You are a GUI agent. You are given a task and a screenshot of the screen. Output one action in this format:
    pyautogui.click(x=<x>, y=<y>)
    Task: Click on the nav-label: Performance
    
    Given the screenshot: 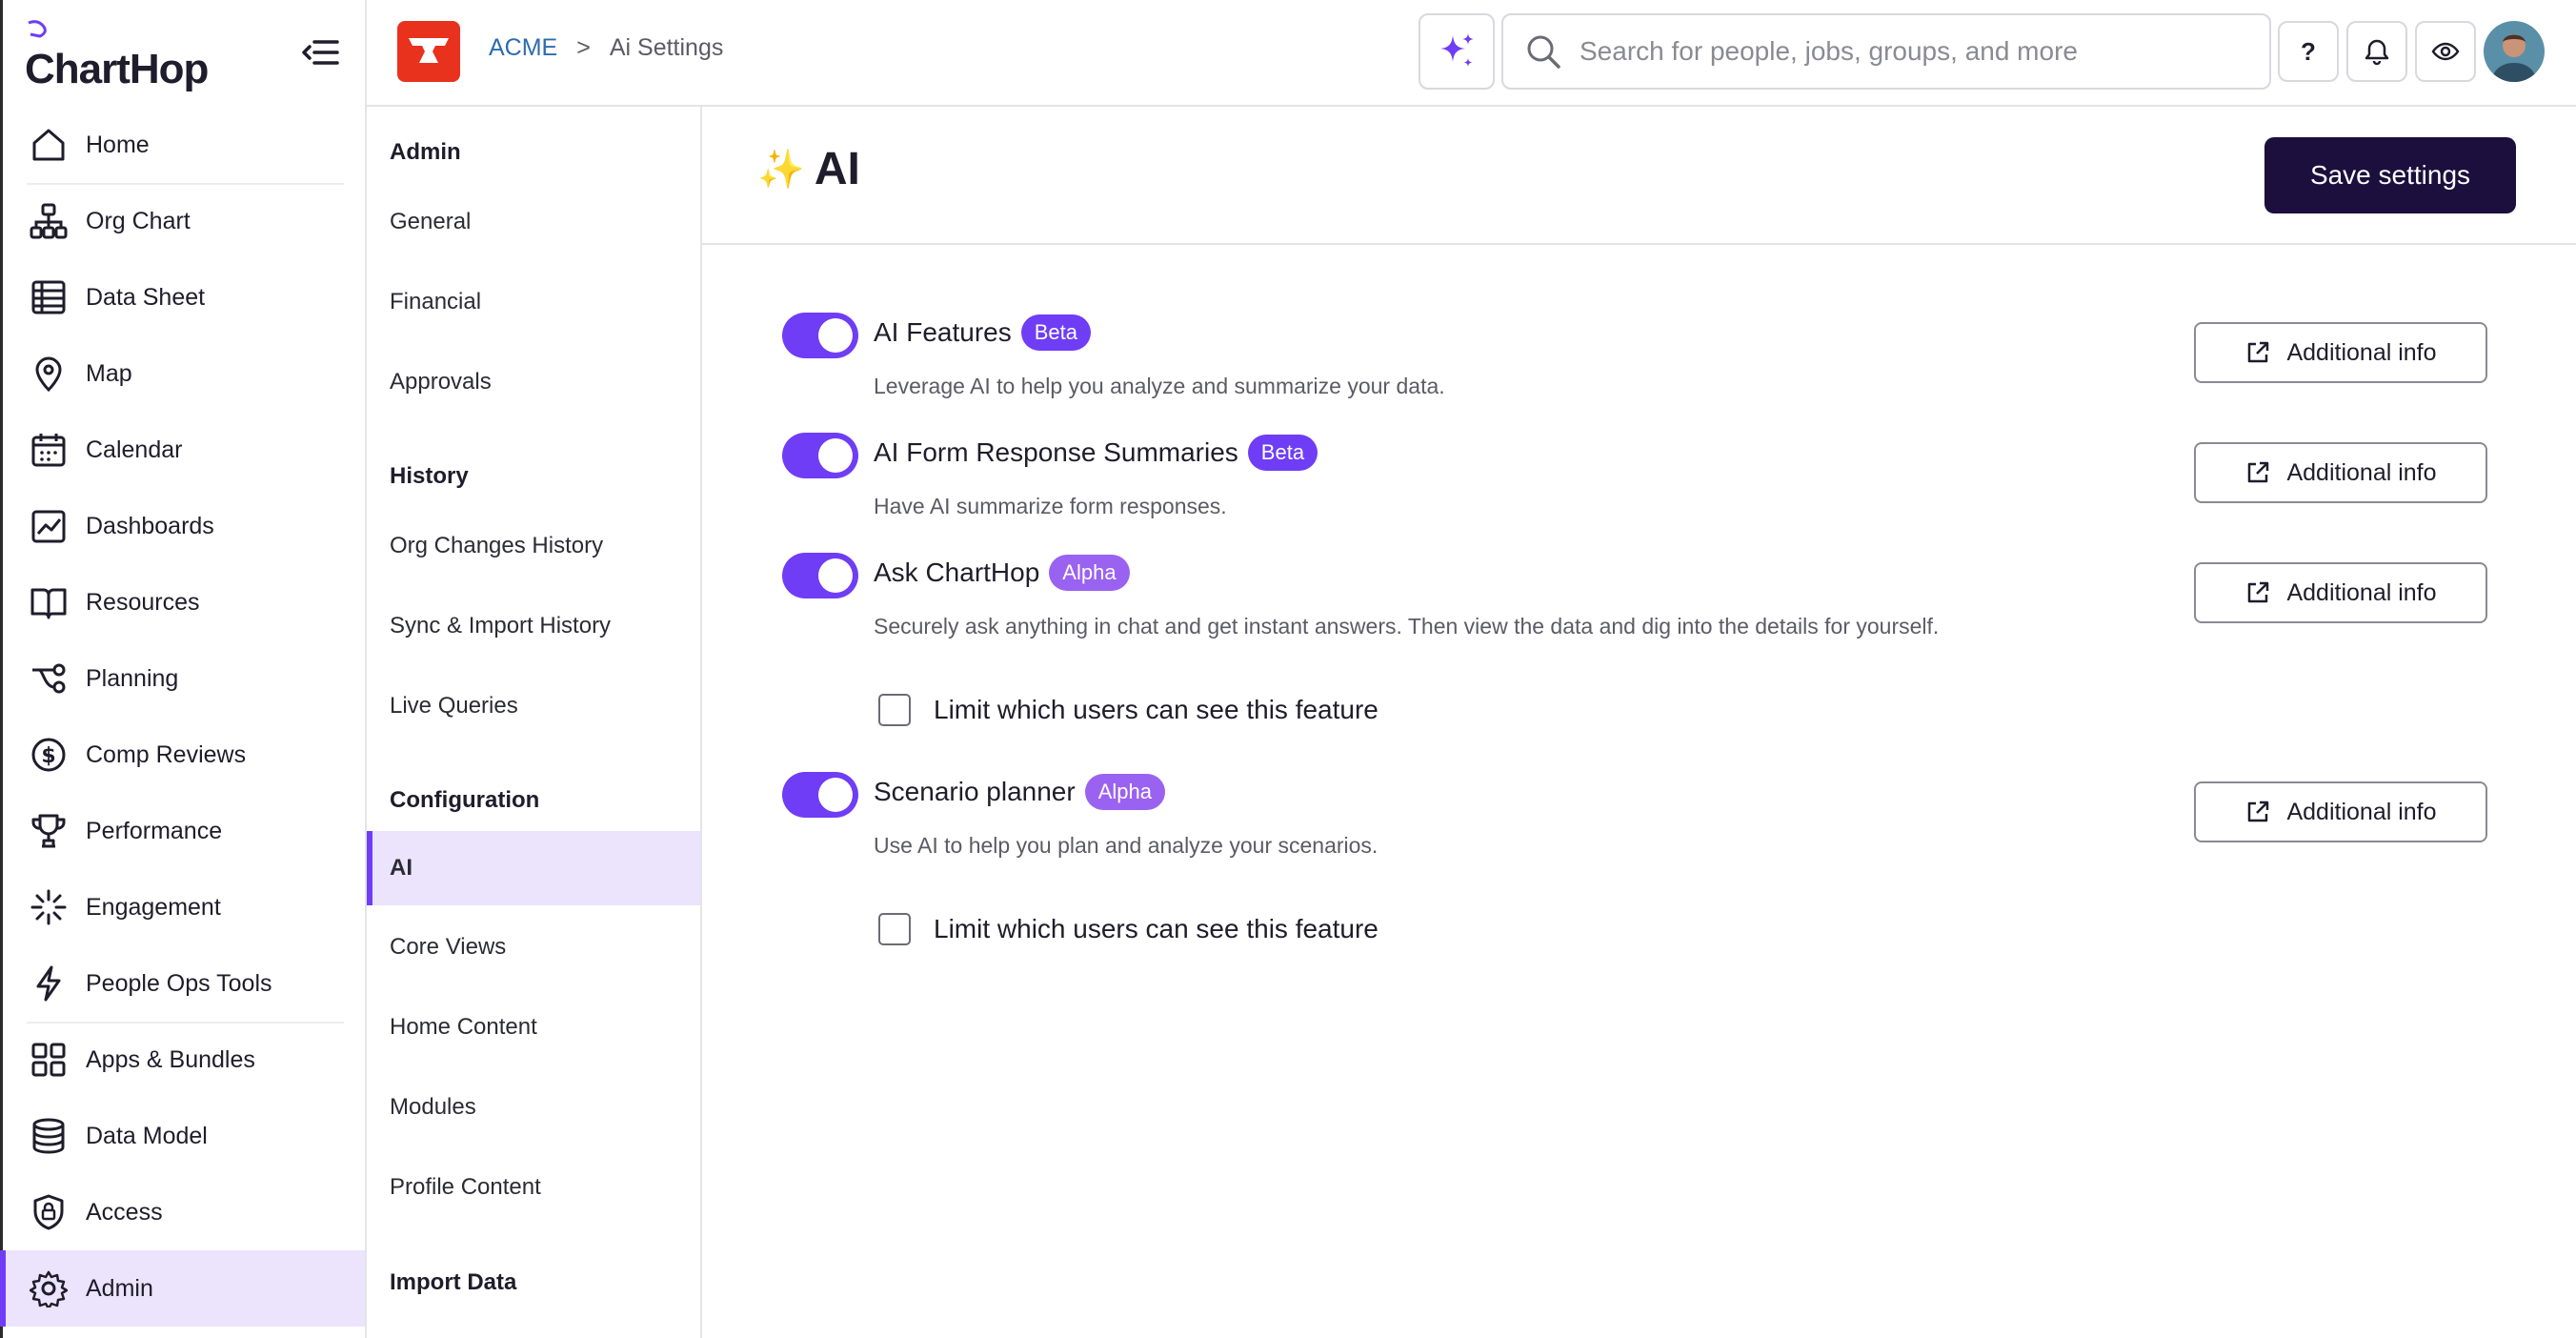 What is the action you would take?
    pyautogui.click(x=155, y=830)
    